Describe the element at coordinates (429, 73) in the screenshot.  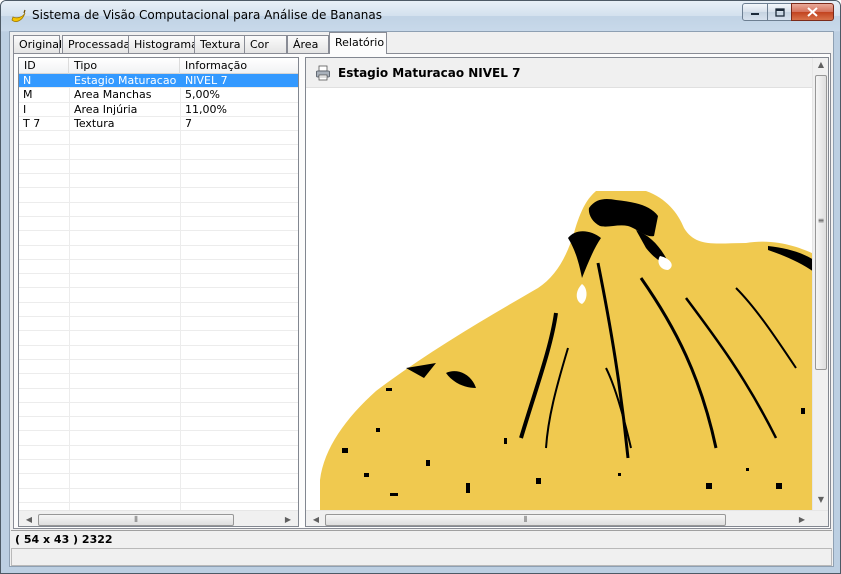
I see `report-title: Estagio Maturacao NIVEL 7` at that location.